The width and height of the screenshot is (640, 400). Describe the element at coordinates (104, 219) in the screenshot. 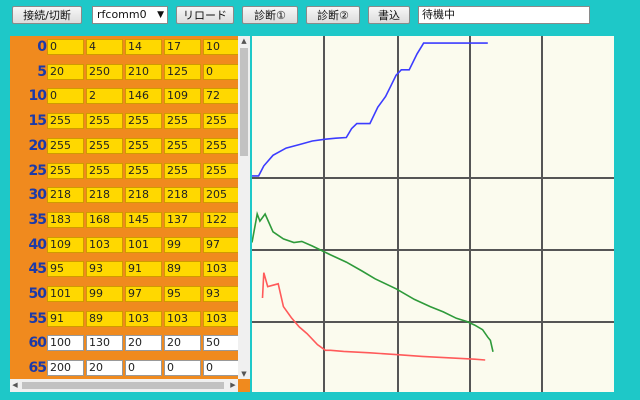

I see `table-cell-input: 168` at that location.